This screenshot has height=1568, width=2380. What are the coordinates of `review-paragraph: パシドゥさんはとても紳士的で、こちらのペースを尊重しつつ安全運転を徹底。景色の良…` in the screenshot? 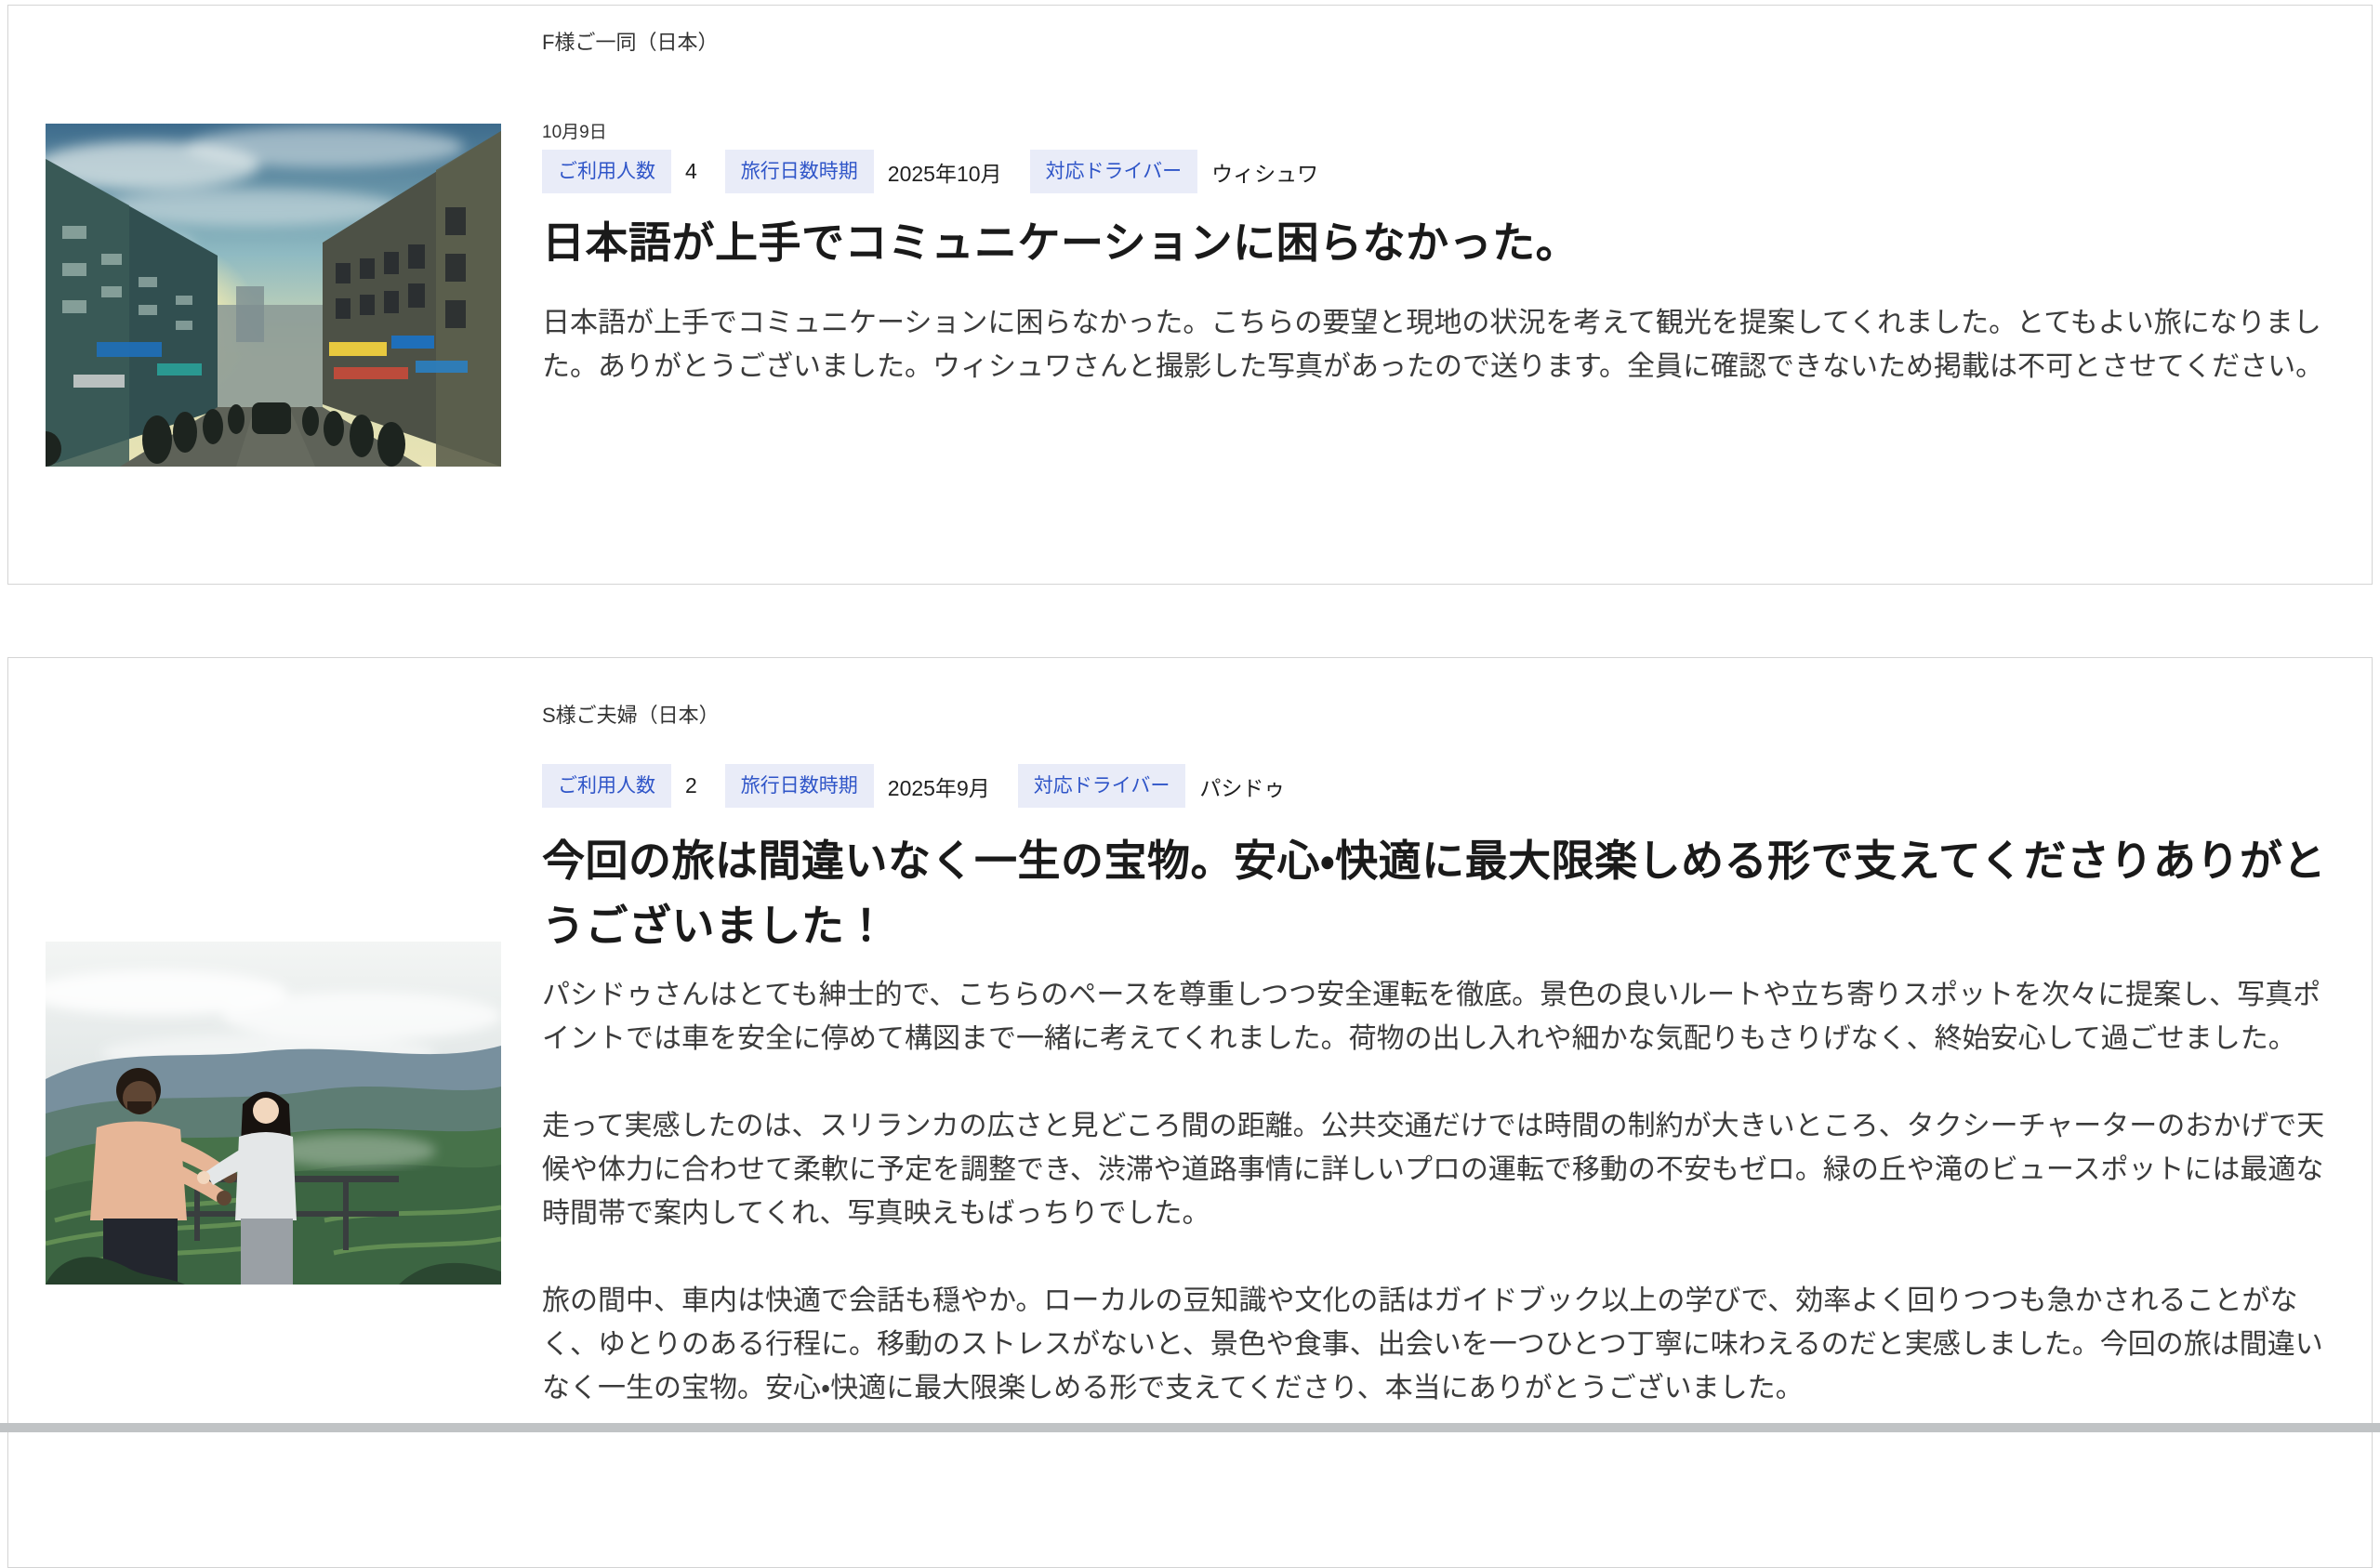 It's located at (1431, 1017).